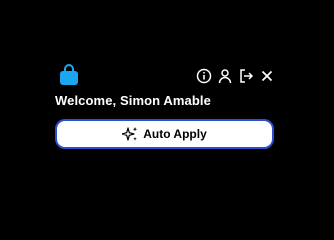 The image size is (334, 240). Describe the element at coordinates (133, 100) in the screenshot. I see `welcome-message: Welcome, Simon Amable` at that location.